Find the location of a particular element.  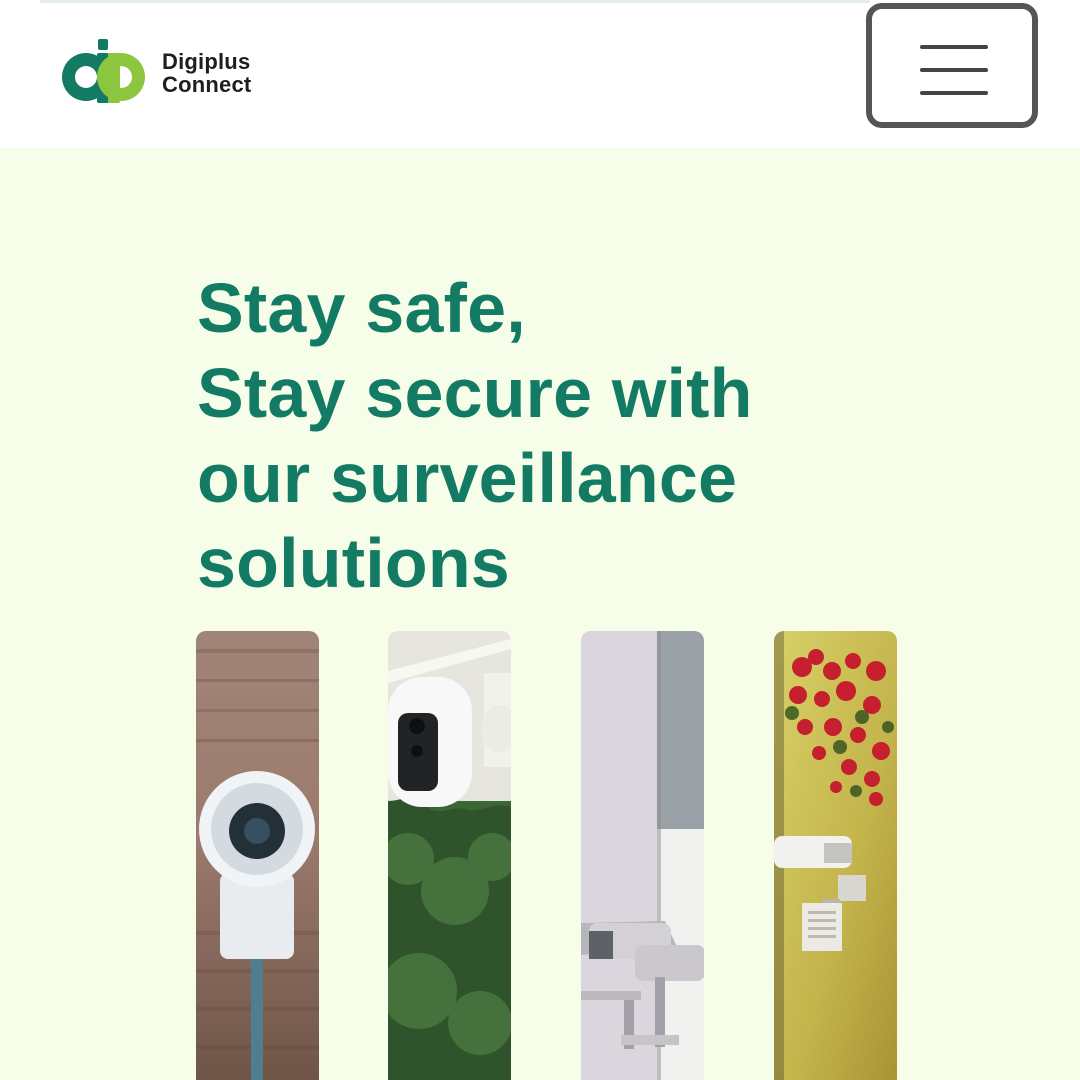

gallery-image-outdoor-camera is located at coordinates (449, 855).